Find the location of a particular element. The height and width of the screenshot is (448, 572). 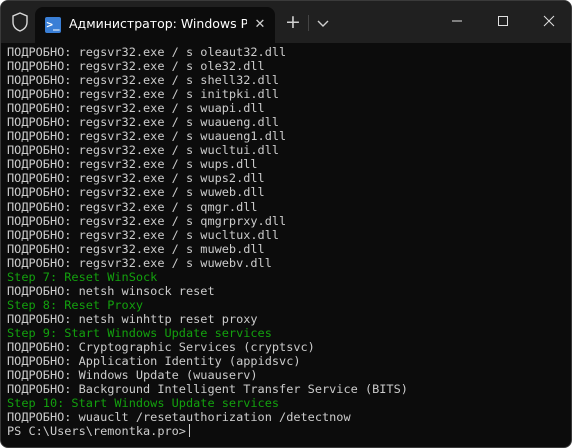

step-line: Step 7: Reset WinSock is located at coordinates (82, 276).